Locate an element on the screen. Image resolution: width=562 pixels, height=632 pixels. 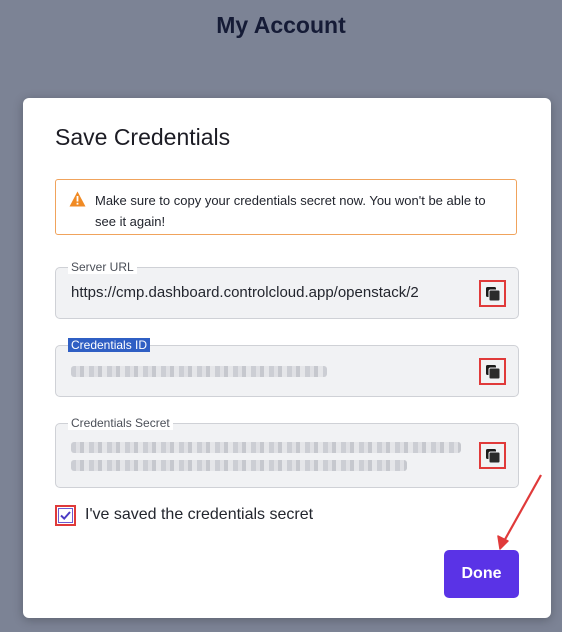
copy-credentials-id-button is located at coordinates (492, 371).